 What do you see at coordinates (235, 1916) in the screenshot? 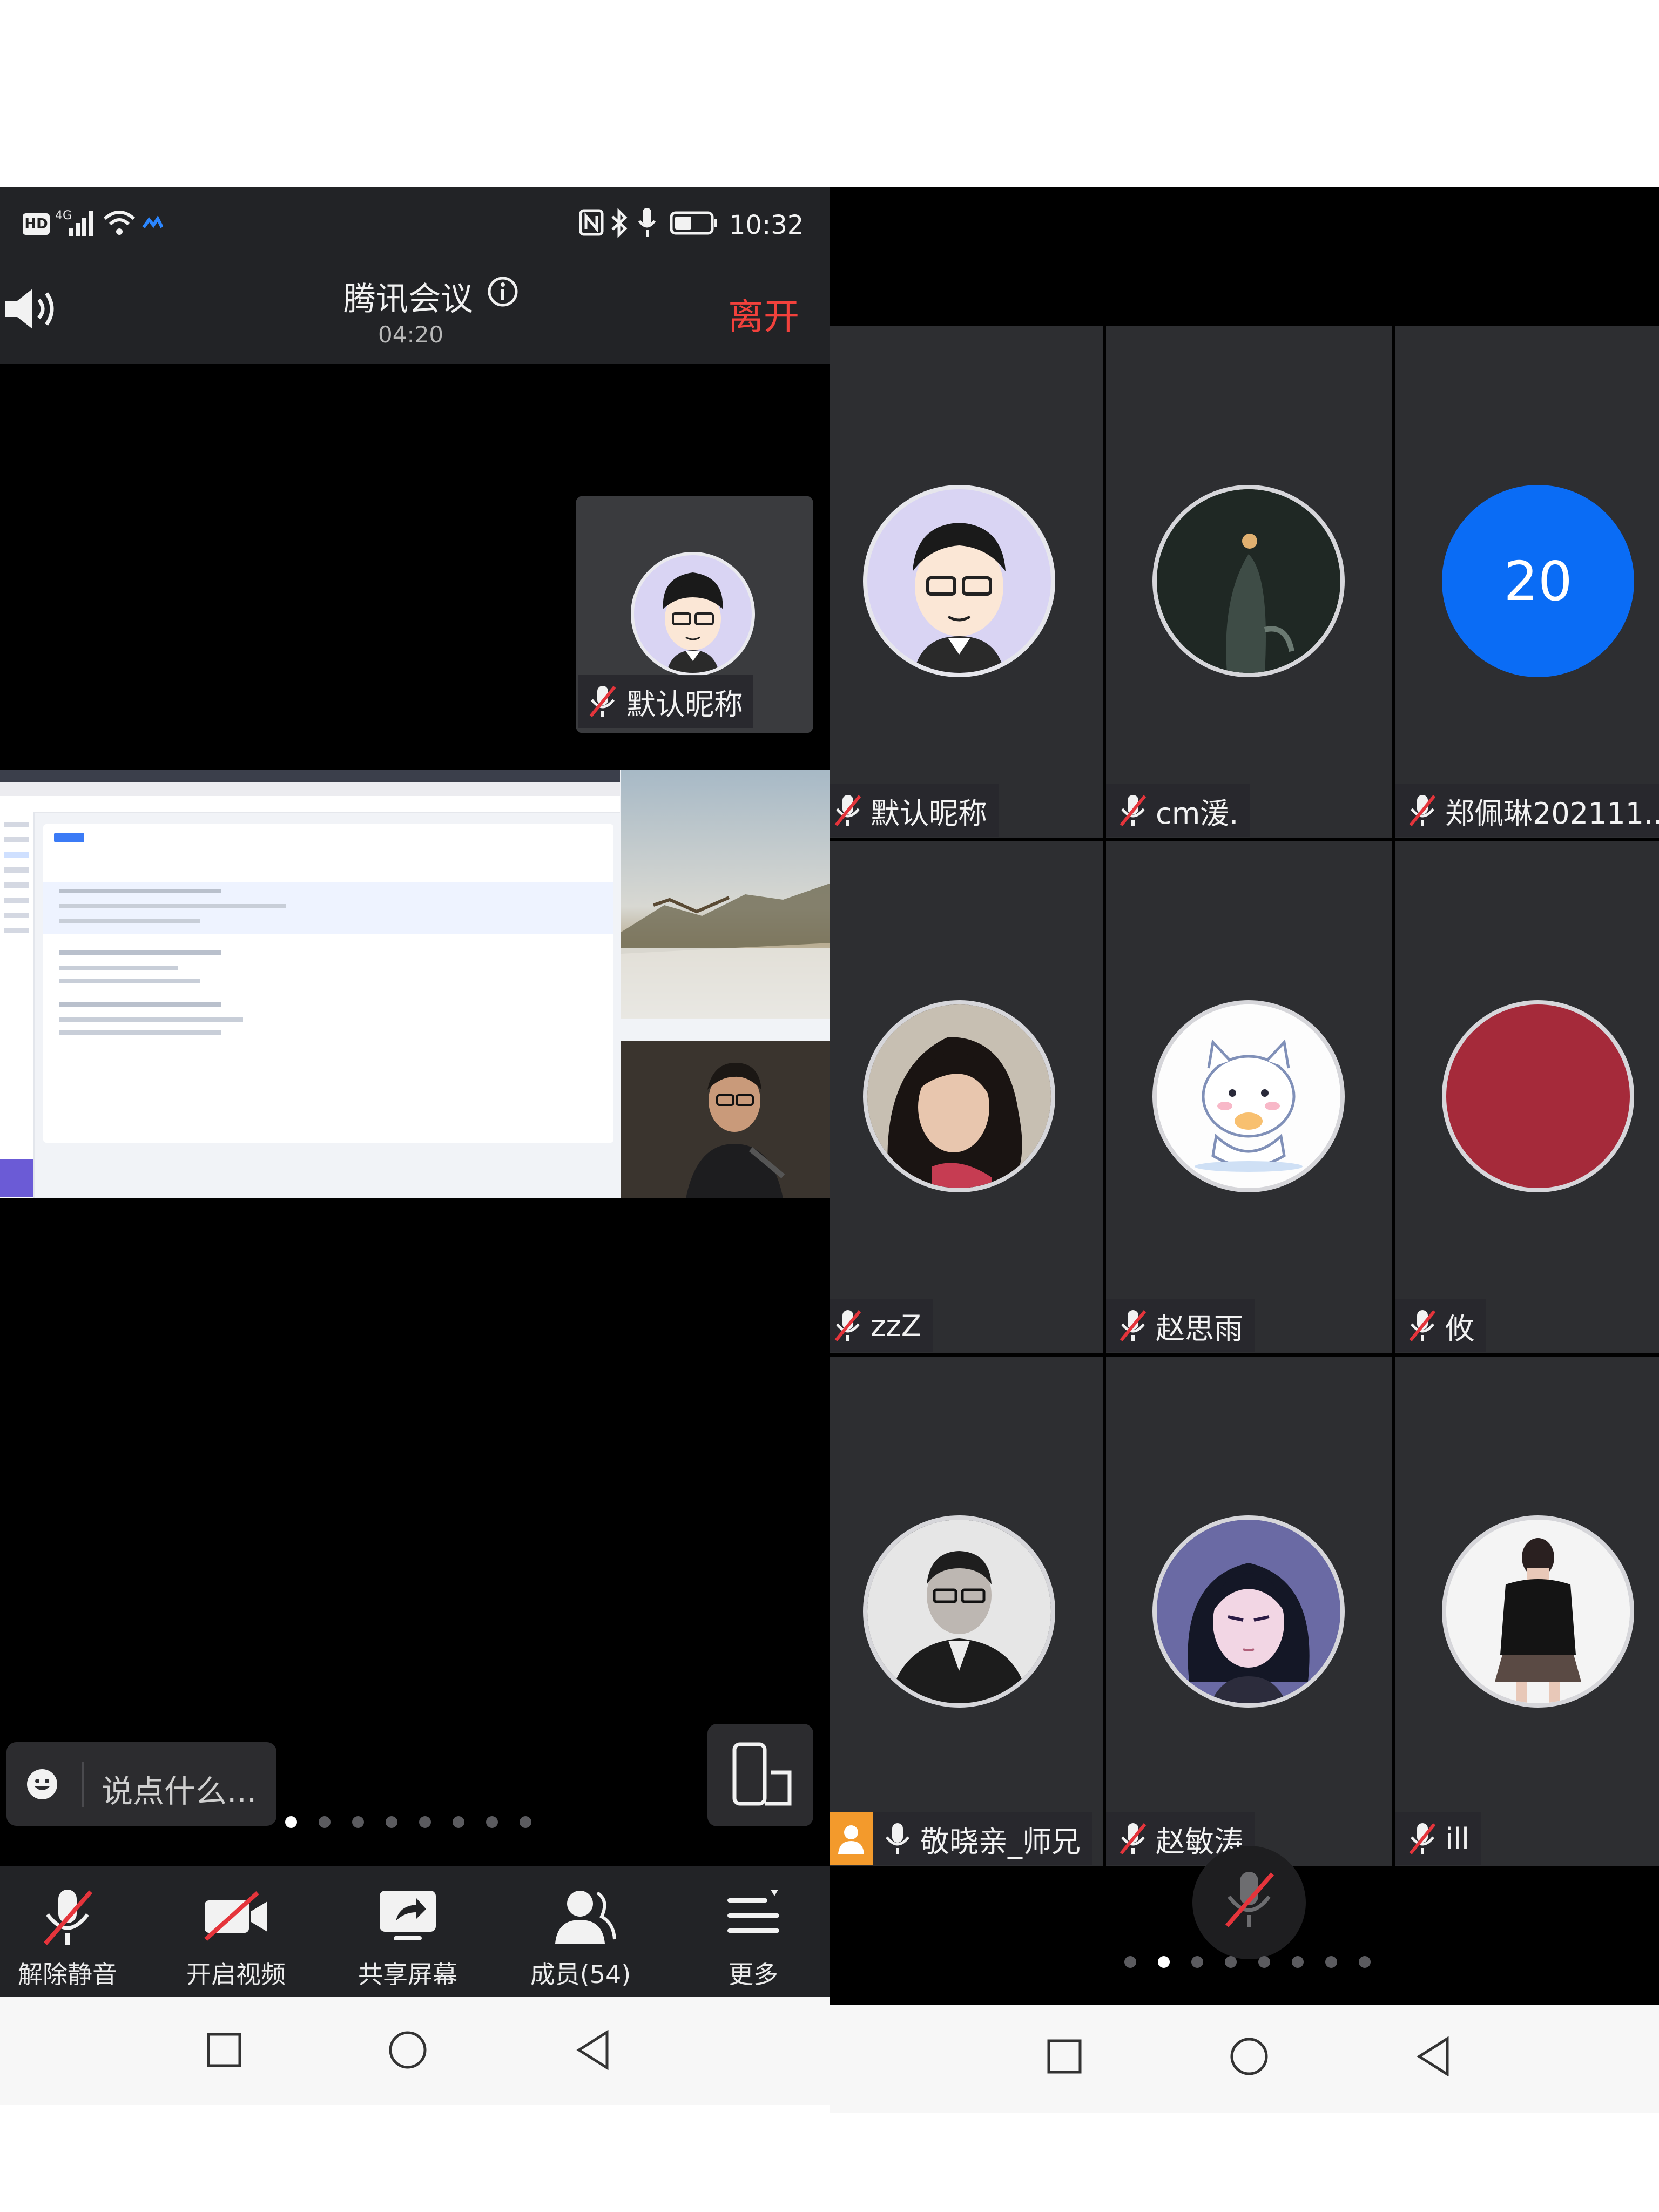
I see `video-off-icon` at bounding box center [235, 1916].